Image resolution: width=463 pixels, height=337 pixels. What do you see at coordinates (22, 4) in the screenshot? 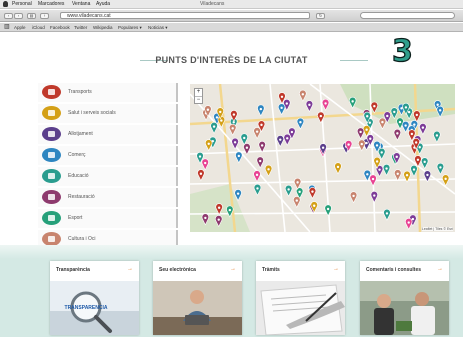
I see `menu-personal: Personal` at bounding box center [22, 4].